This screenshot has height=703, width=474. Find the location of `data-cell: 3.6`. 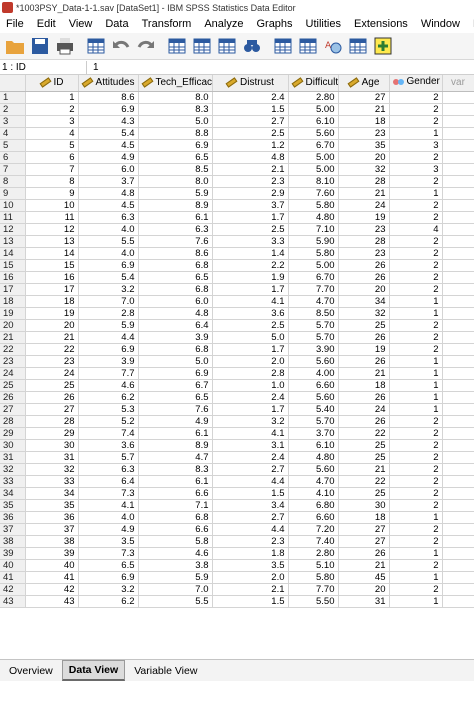

data-cell: 3.6 is located at coordinates (250, 313).